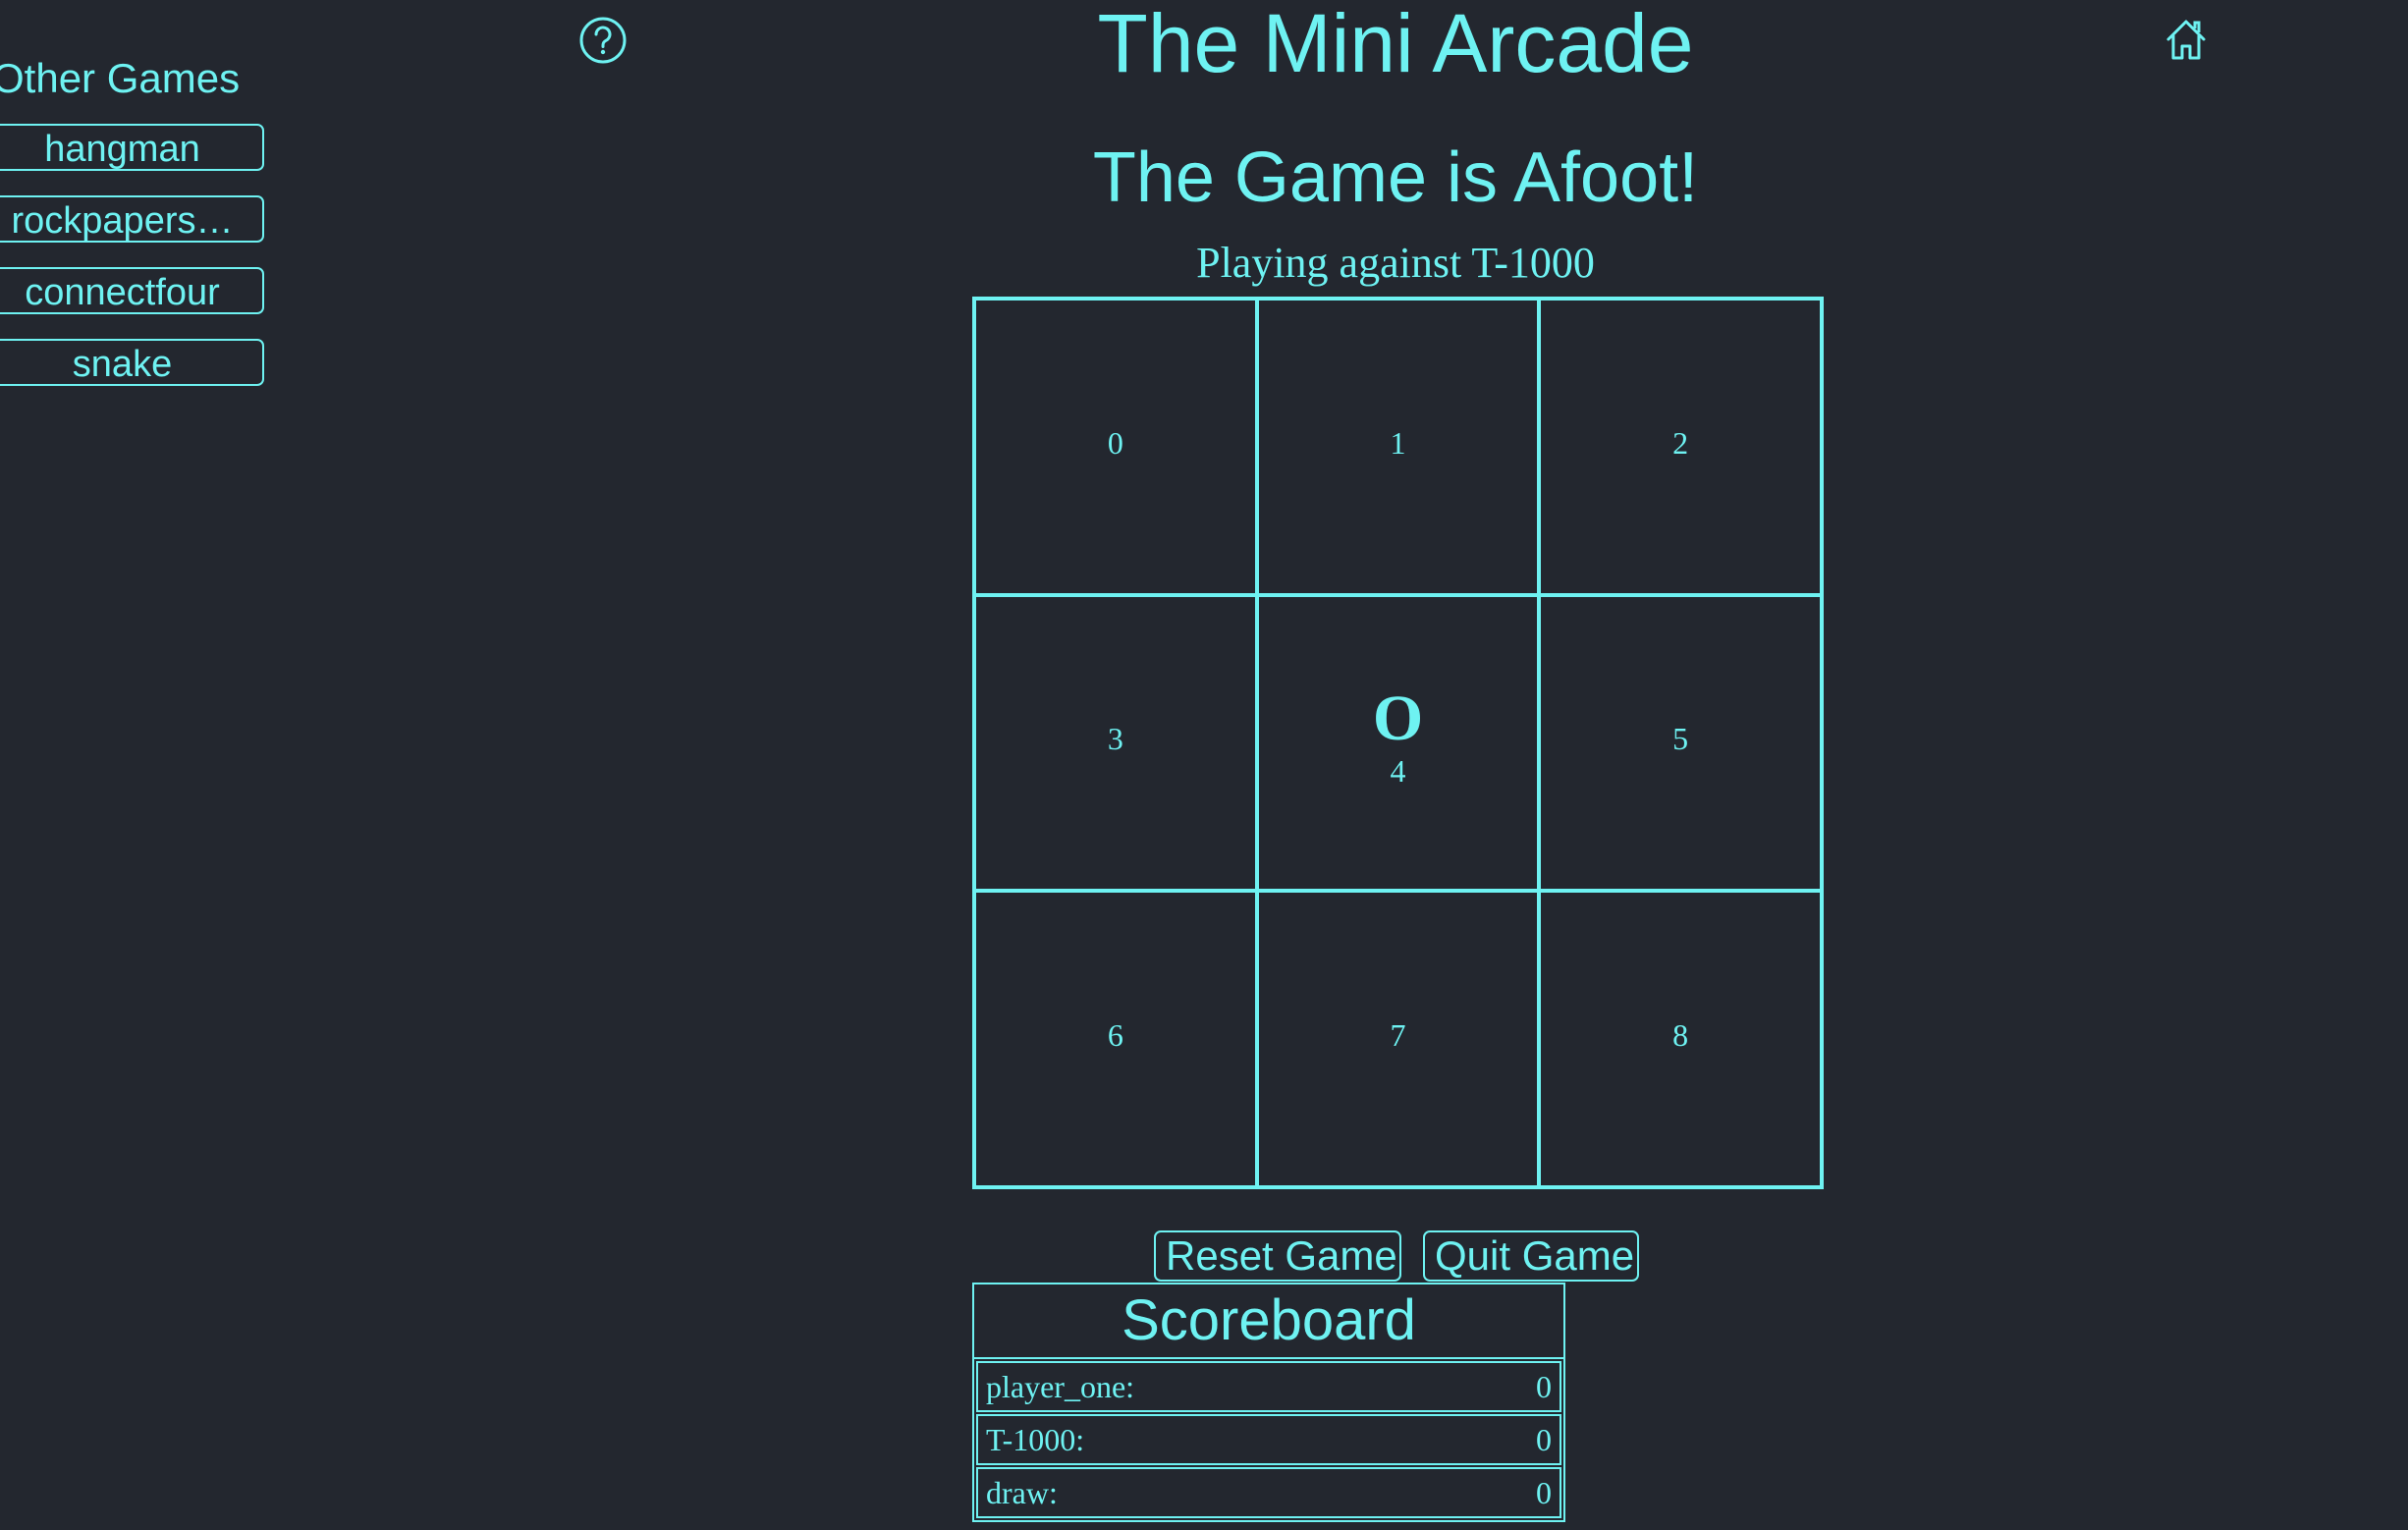 Image resolution: width=2408 pixels, height=1530 pixels. What do you see at coordinates (1396, 263) in the screenshot?
I see `opponent-label: Playing against T-1000` at bounding box center [1396, 263].